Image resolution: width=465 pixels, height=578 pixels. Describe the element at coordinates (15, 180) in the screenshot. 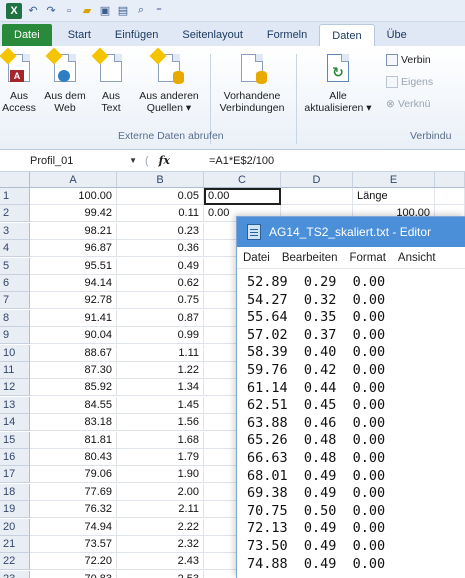

I see `select-all-corner` at that location.